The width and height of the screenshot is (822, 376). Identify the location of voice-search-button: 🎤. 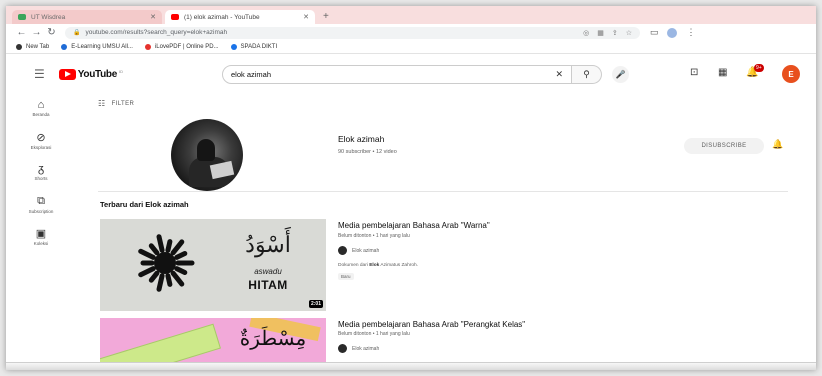
(620, 74).